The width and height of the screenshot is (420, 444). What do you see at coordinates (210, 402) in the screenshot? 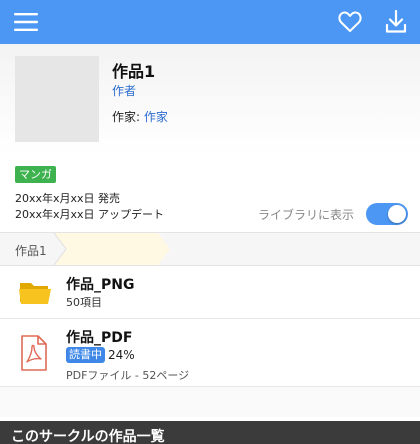
I see `section-spacer` at bounding box center [210, 402].